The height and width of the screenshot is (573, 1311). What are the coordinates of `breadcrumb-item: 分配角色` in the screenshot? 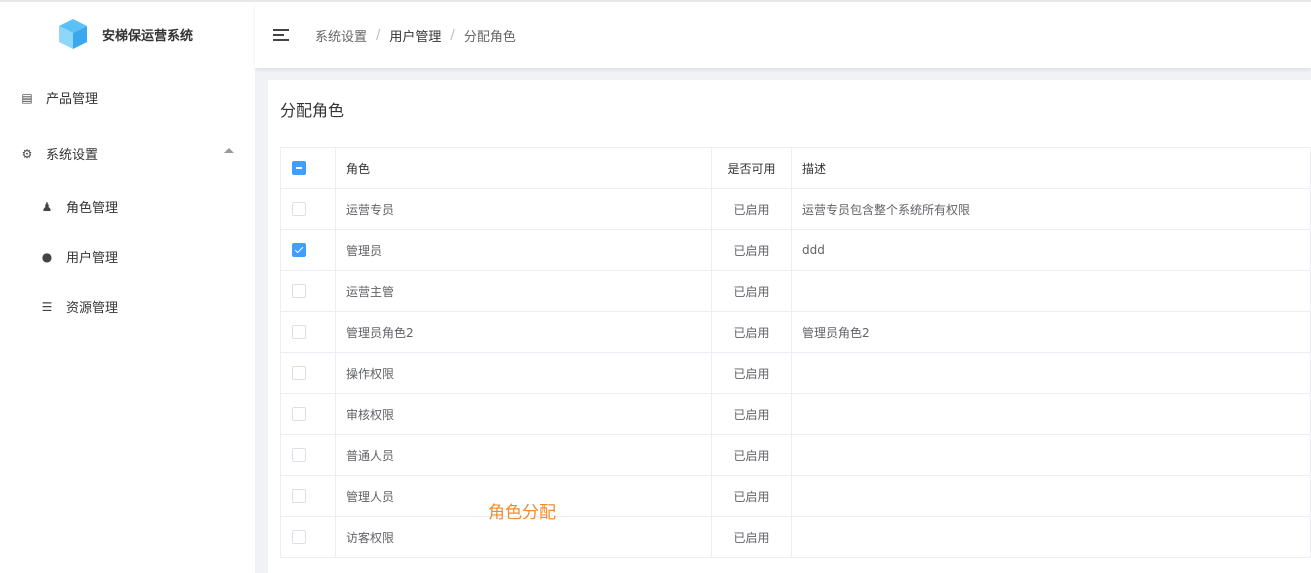 It's located at (489, 37).